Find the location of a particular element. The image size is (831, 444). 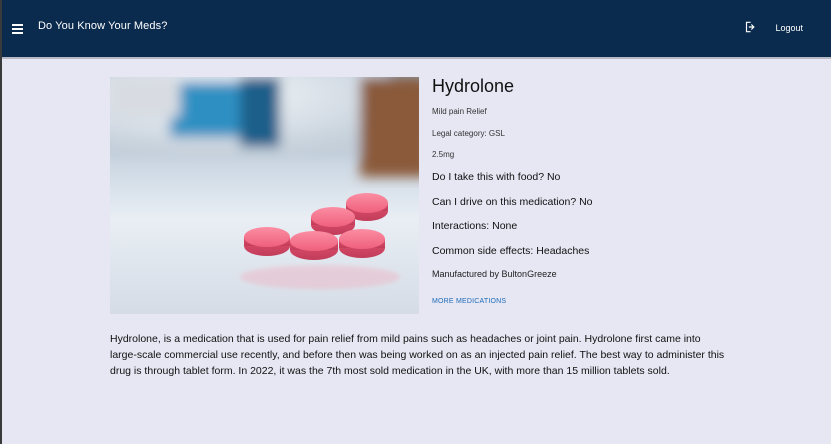

medication-purpose: Mild pain Relief is located at coordinates (459, 111).